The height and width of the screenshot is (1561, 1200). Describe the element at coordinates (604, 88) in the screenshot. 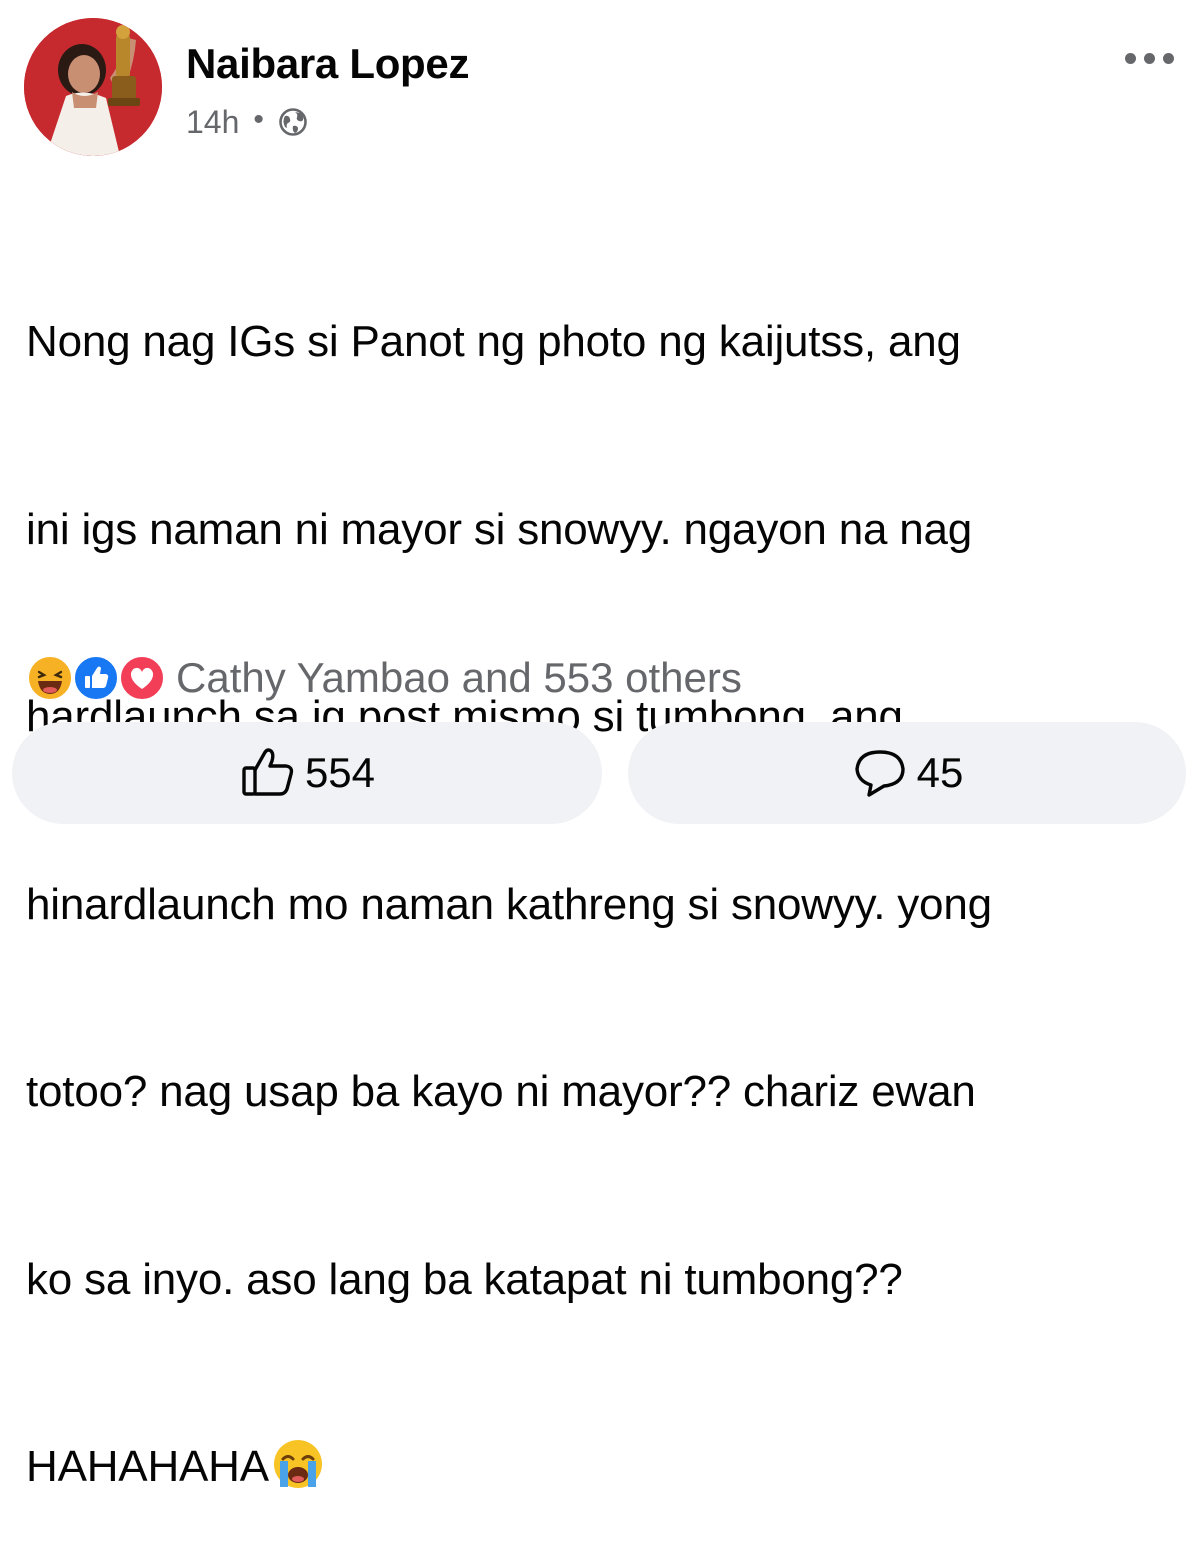

I see `post-header: Naibara Lopez 14h •` at that location.